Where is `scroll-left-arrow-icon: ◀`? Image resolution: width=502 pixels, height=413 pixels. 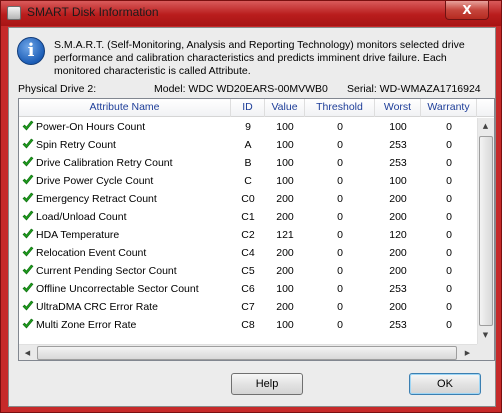
scroll-left-arrow-icon: ◀ is located at coordinates (27, 352).